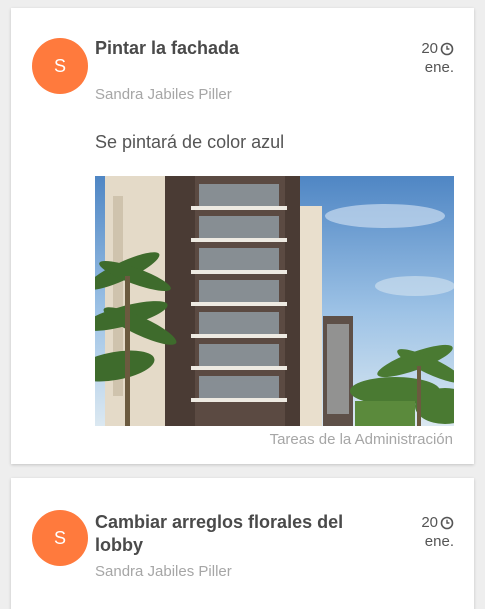 The image size is (485, 609). Describe the element at coordinates (240, 534) in the screenshot. I see `post-title: Cambiar arreglos florales del lobby` at that location.